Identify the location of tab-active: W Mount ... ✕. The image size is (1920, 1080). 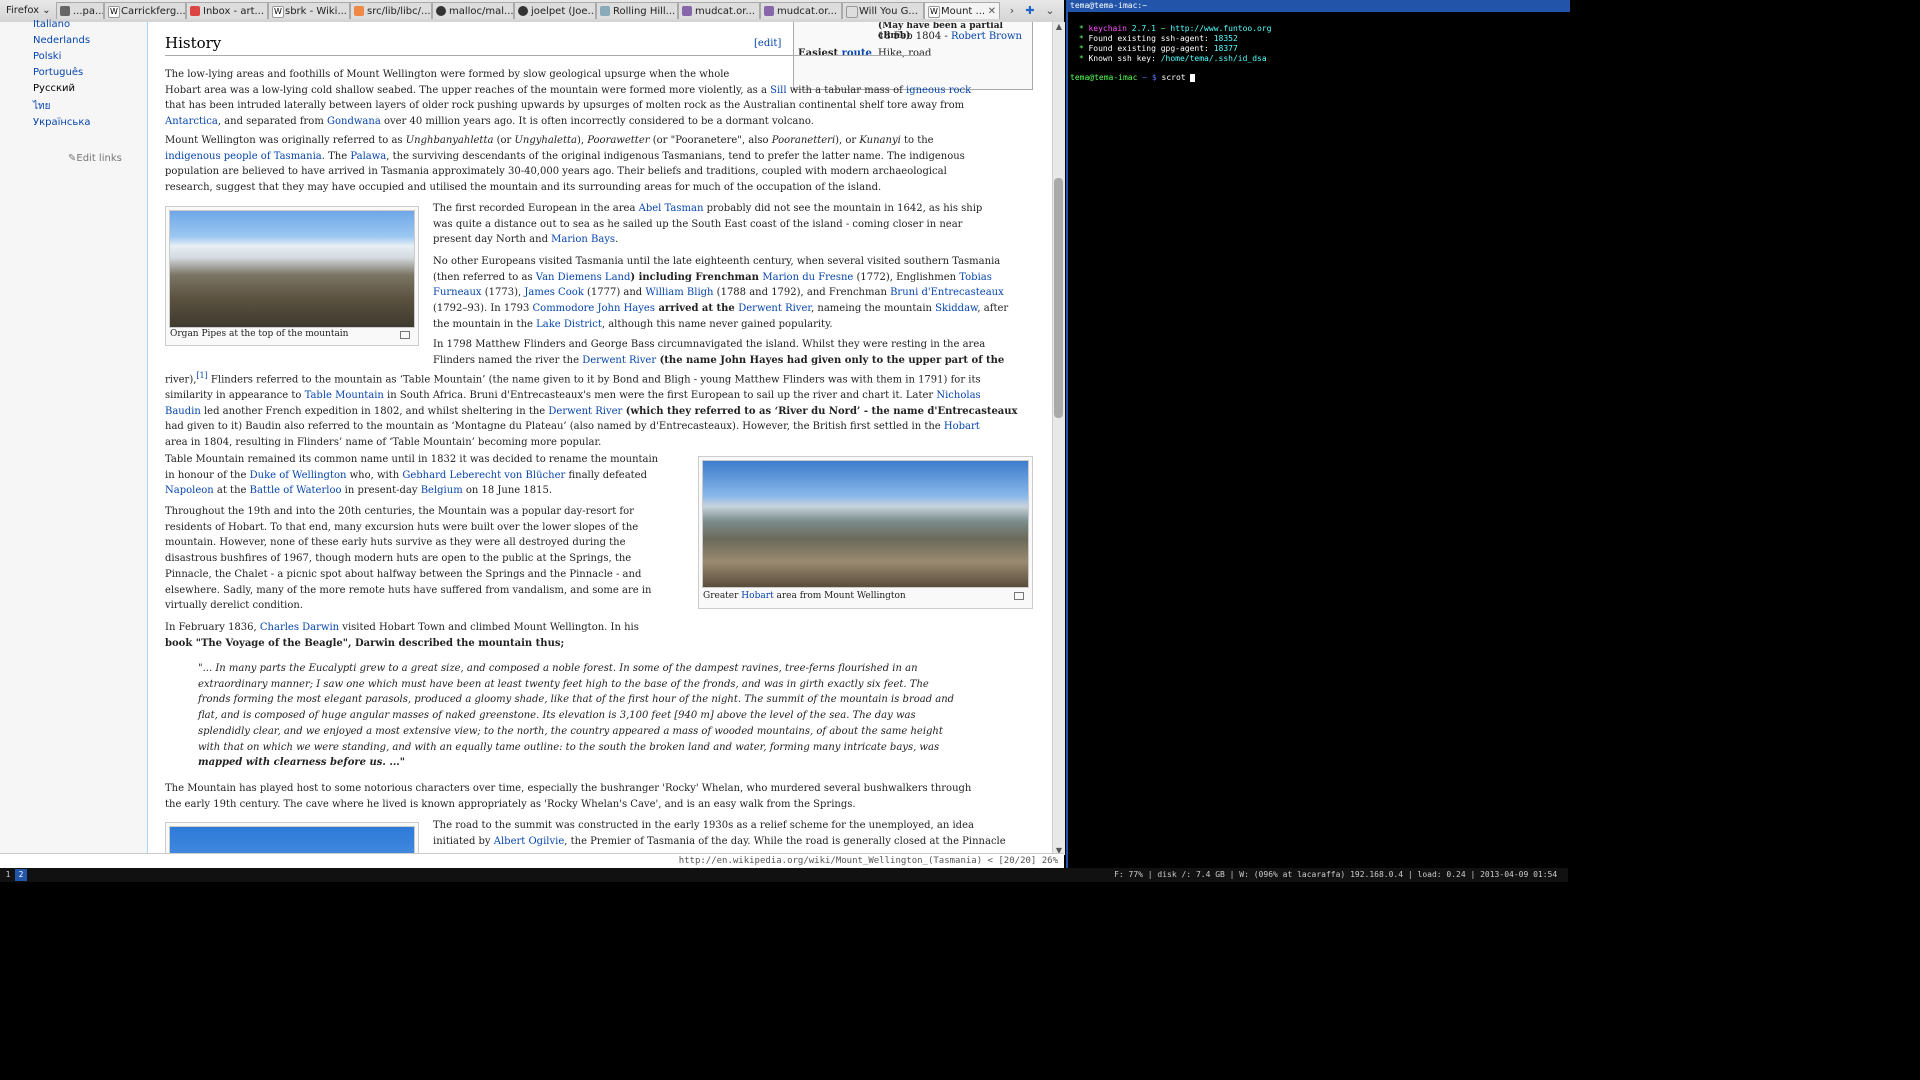
(962, 10).